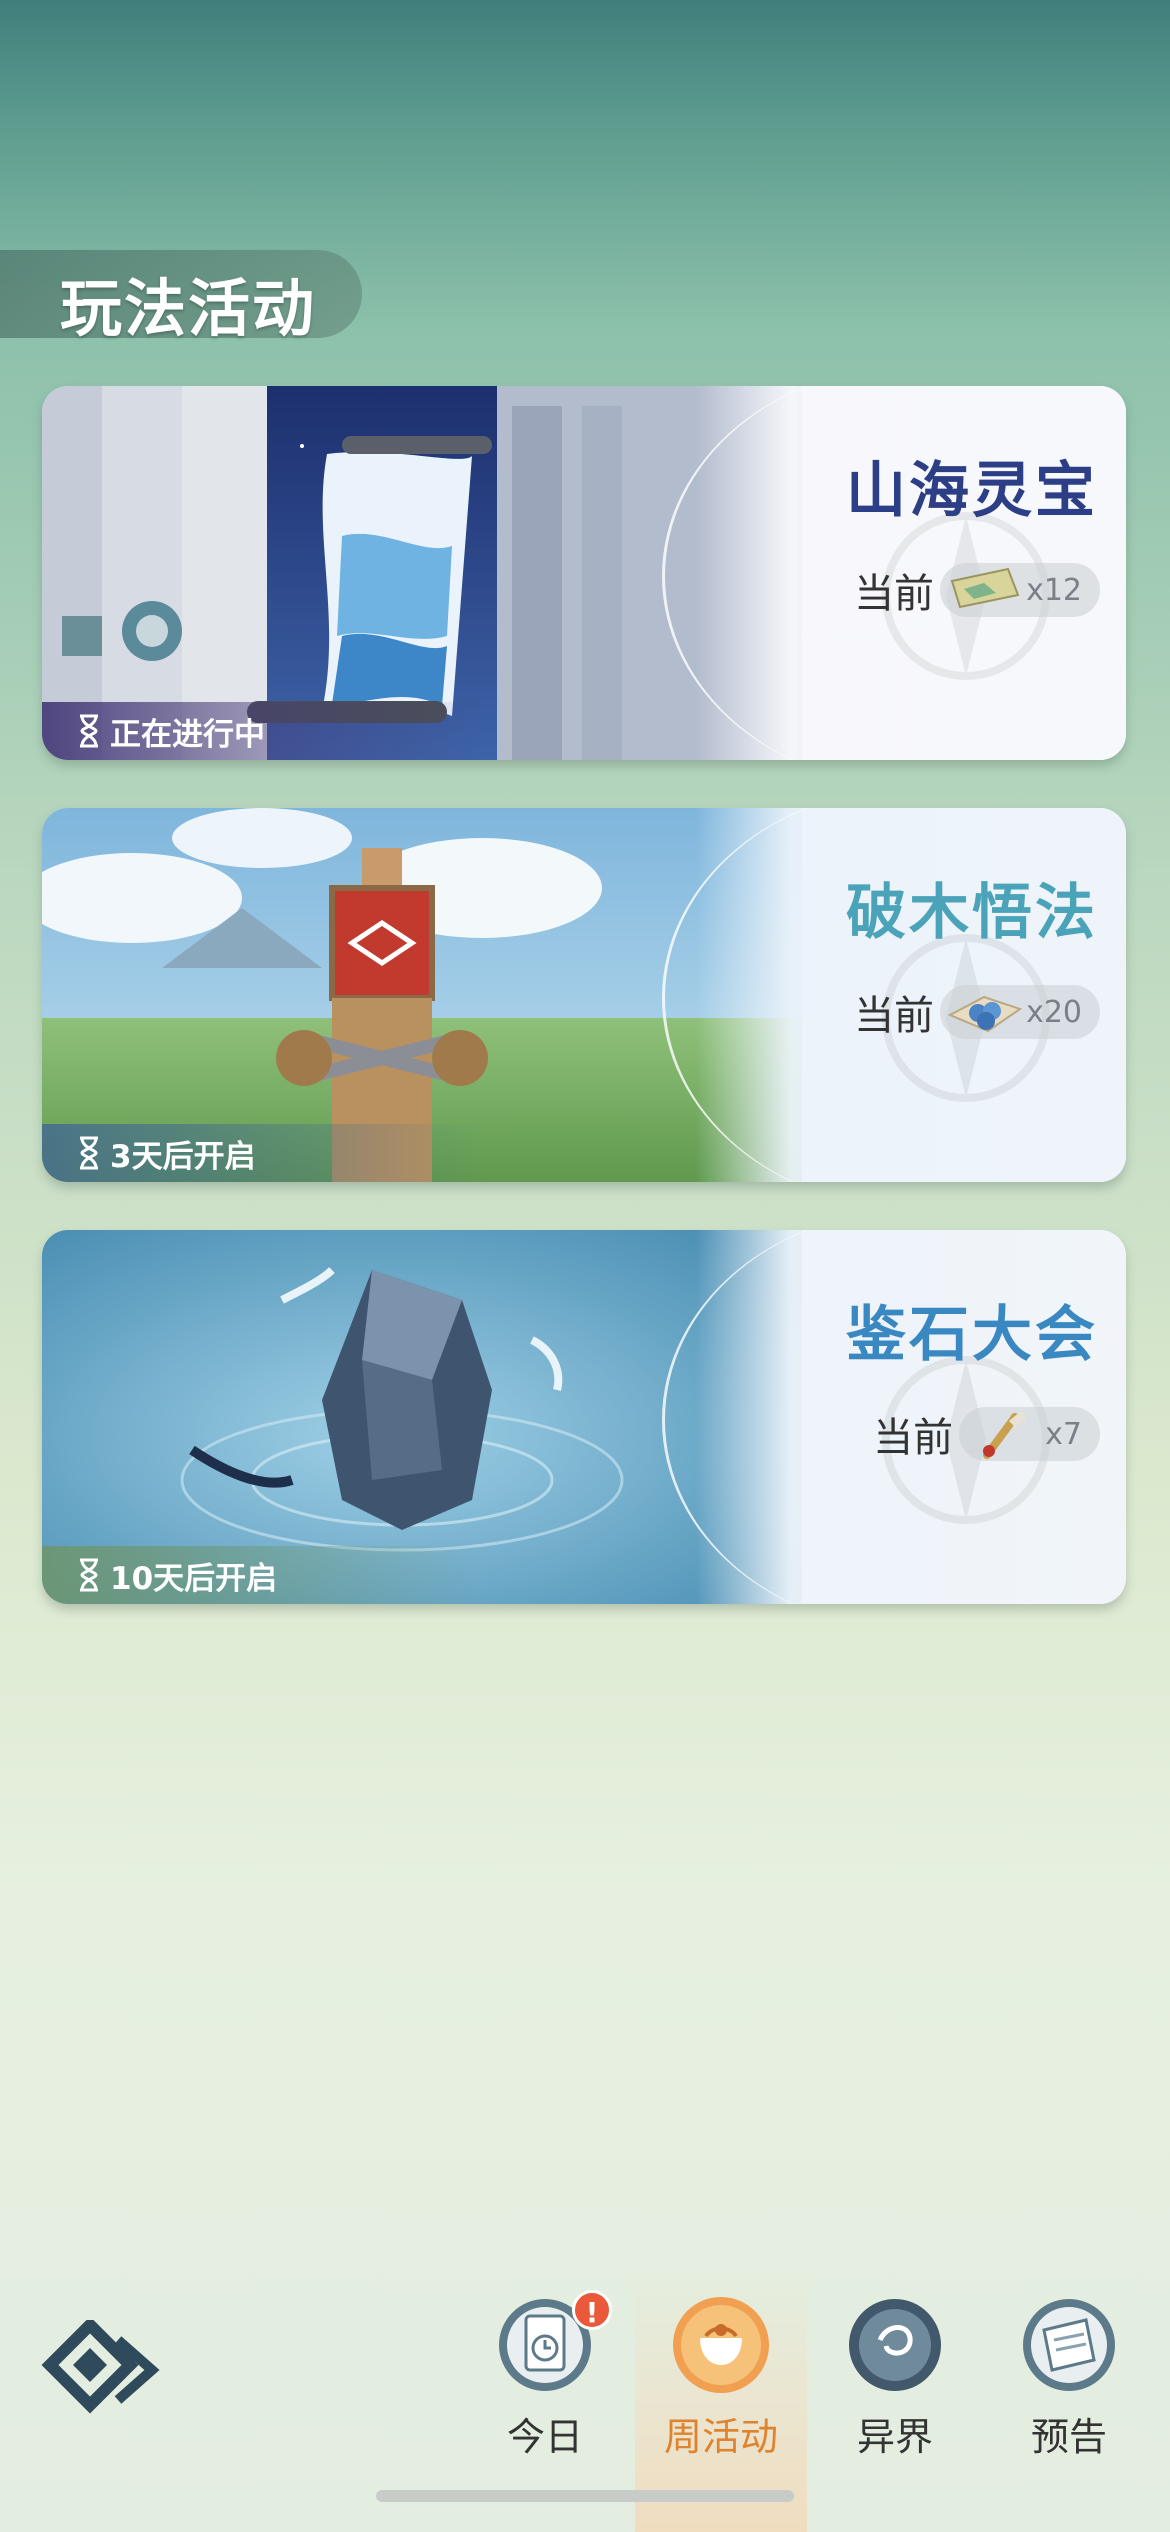 The height and width of the screenshot is (2532, 1170). Describe the element at coordinates (985, 588) in the screenshot. I see `scroll-map-icon` at that location.